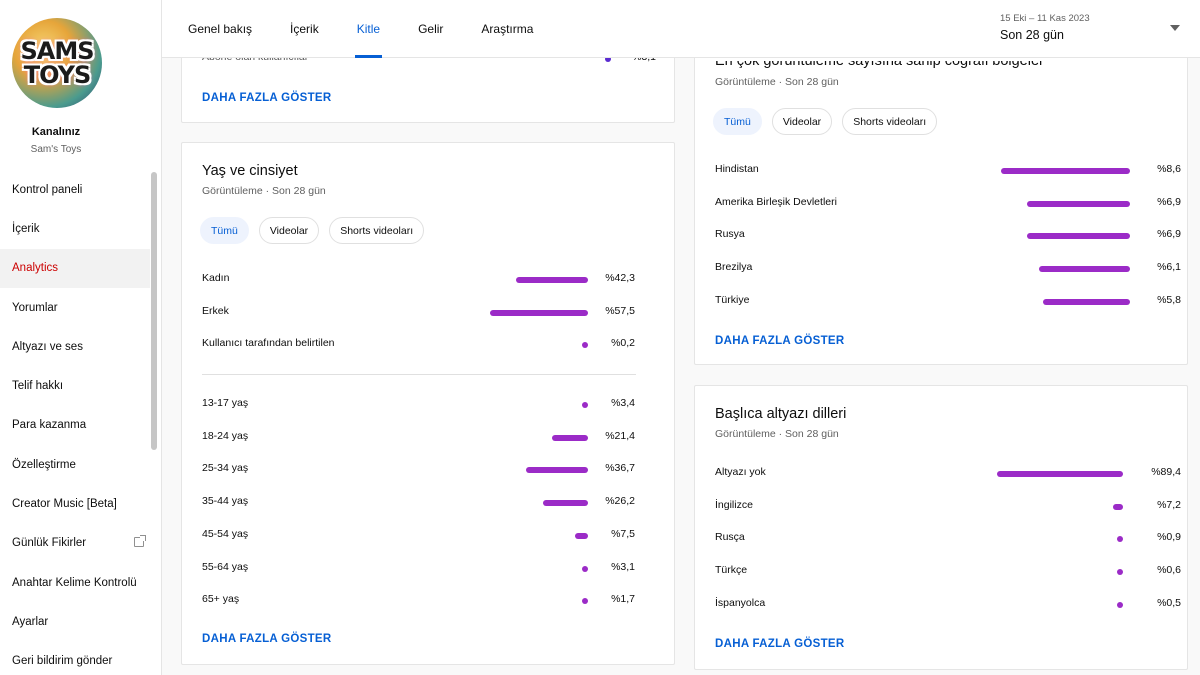 The image size is (1200, 675). I want to click on row-label: 45-54 yaş, so click(225, 533).